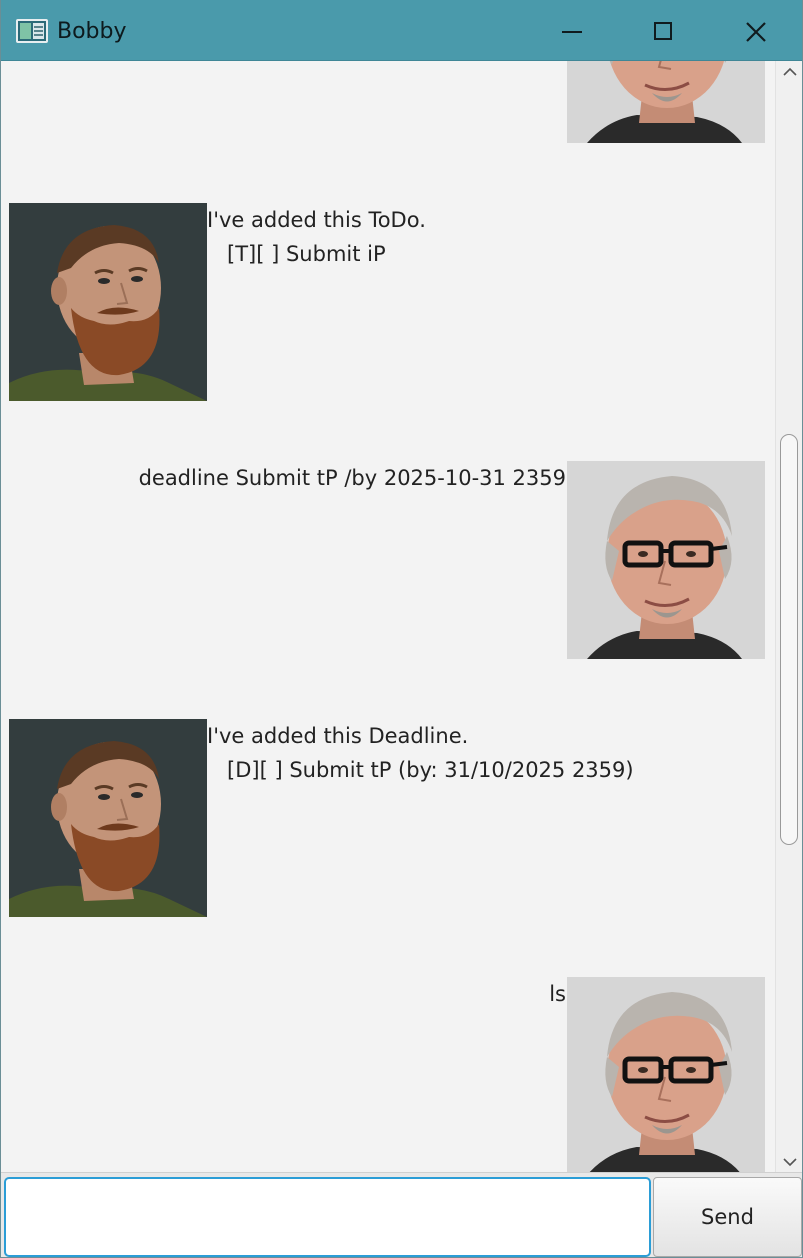 The width and height of the screenshot is (803, 1258). I want to click on input-row: Send, so click(401, 1214).